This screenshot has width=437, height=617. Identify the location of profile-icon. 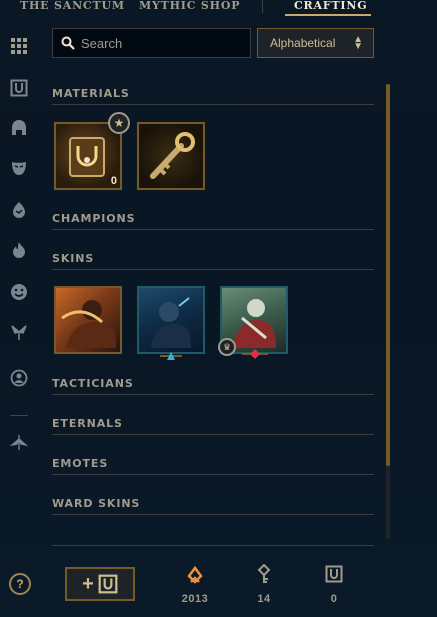
(19, 378).